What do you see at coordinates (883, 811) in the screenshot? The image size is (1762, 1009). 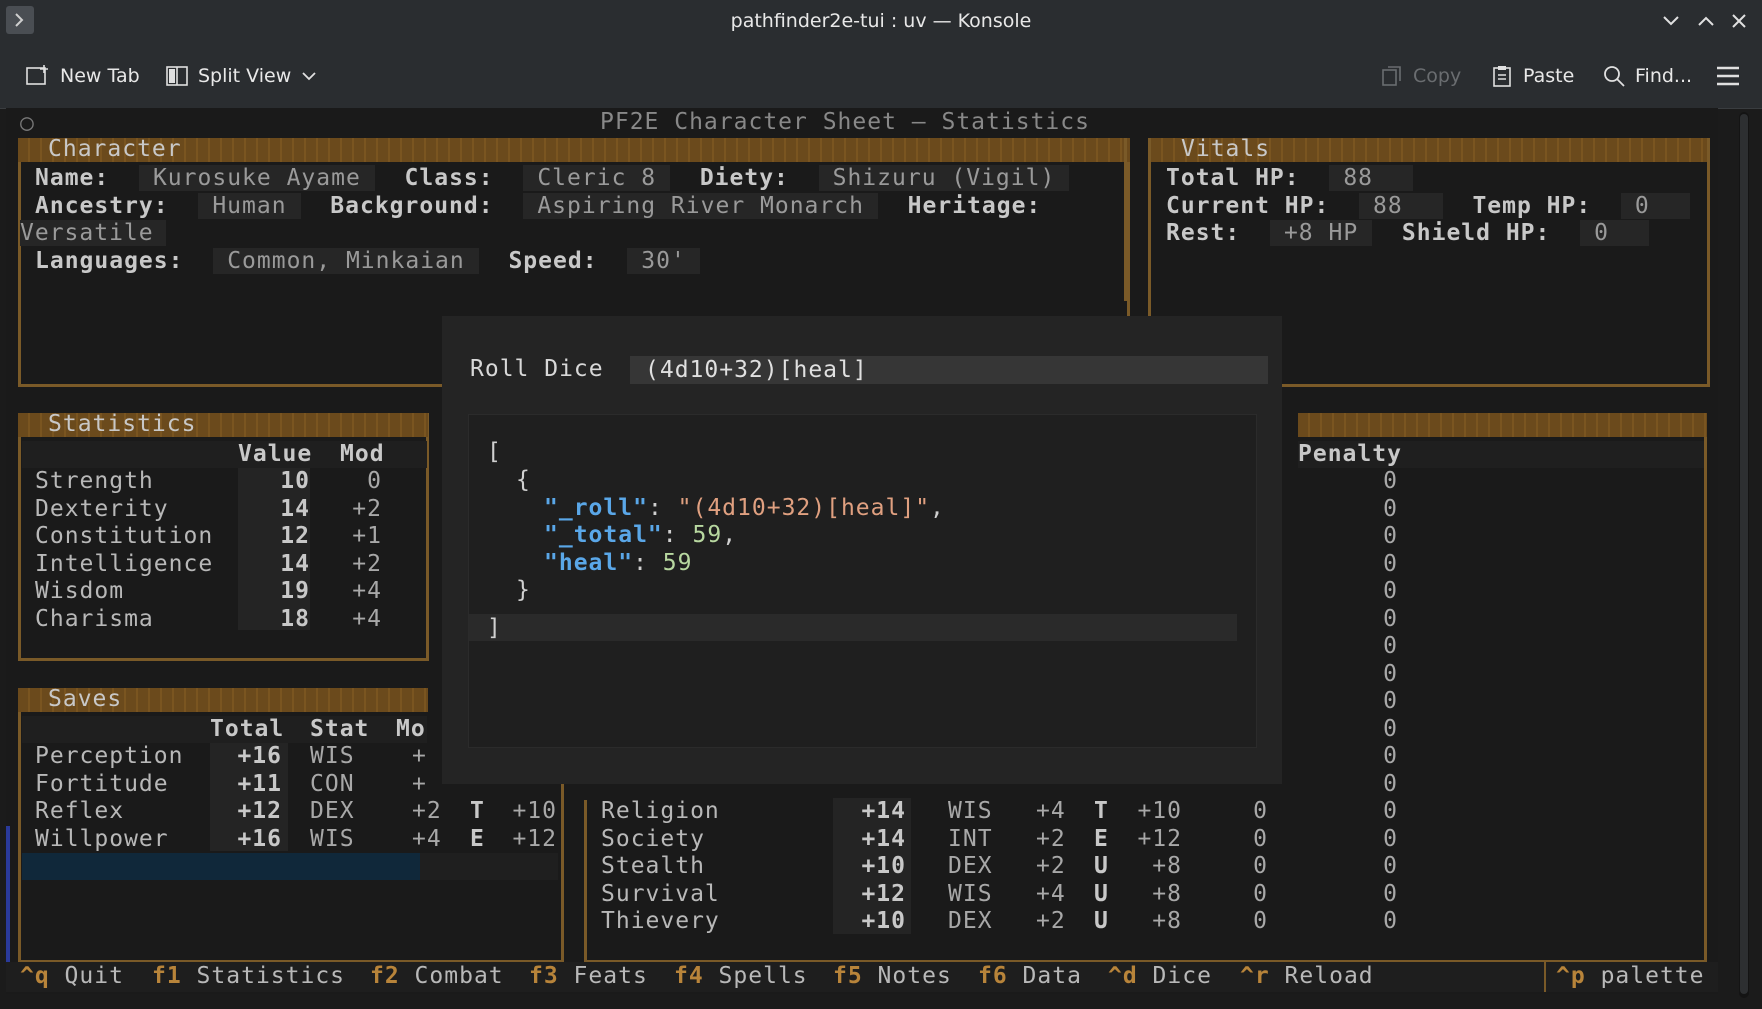 I see `skill-total: +14` at bounding box center [883, 811].